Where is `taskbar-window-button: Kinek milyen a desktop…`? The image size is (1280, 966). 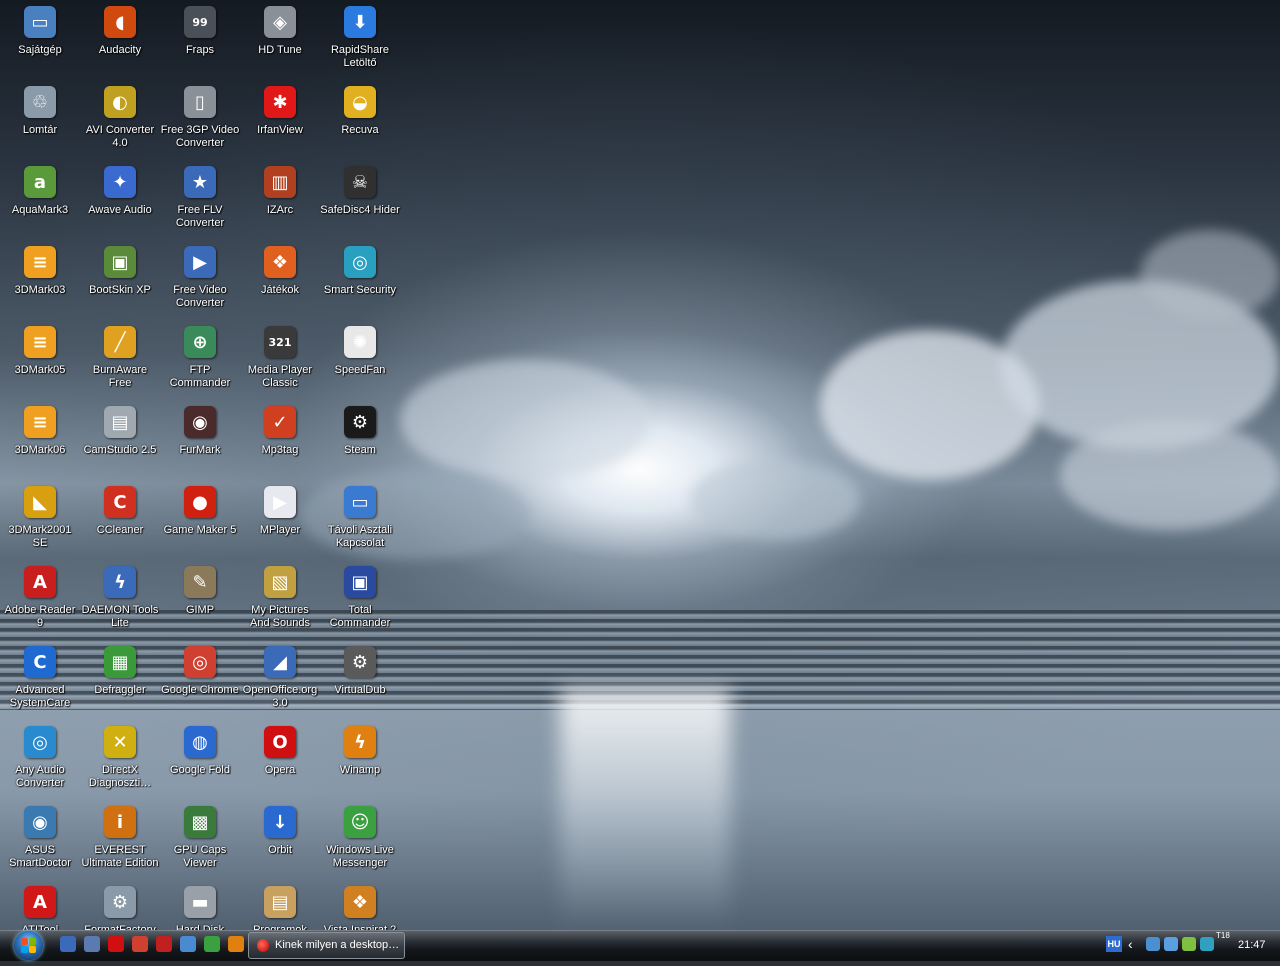 taskbar-window-button: Kinek milyen a desktop… is located at coordinates (326, 945).